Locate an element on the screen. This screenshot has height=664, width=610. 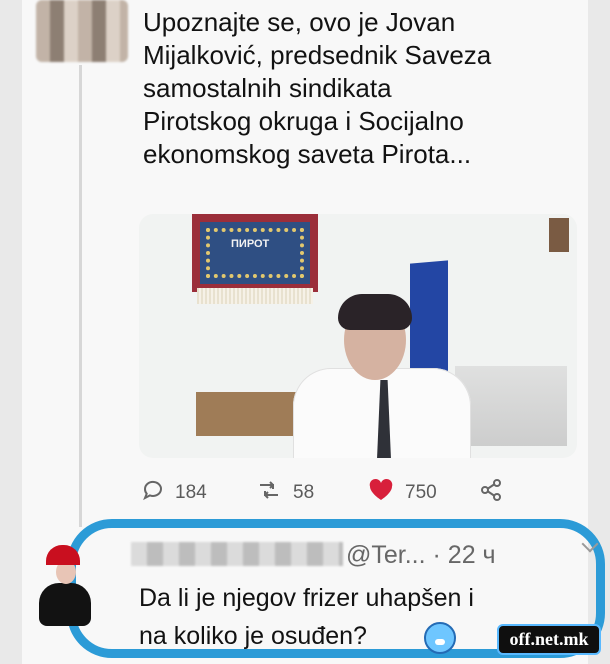
rug-fringe is located at coordinates (255, 296).